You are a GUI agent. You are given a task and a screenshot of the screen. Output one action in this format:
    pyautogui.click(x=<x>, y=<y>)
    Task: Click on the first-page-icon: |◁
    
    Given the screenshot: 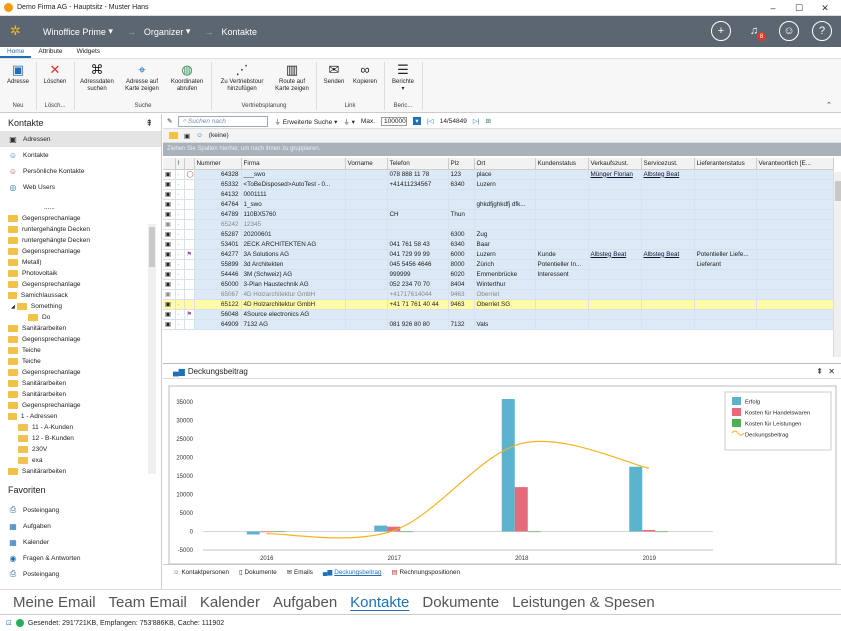 What is the action you would take?
    pyautogui.click(x=430, y=121)
    